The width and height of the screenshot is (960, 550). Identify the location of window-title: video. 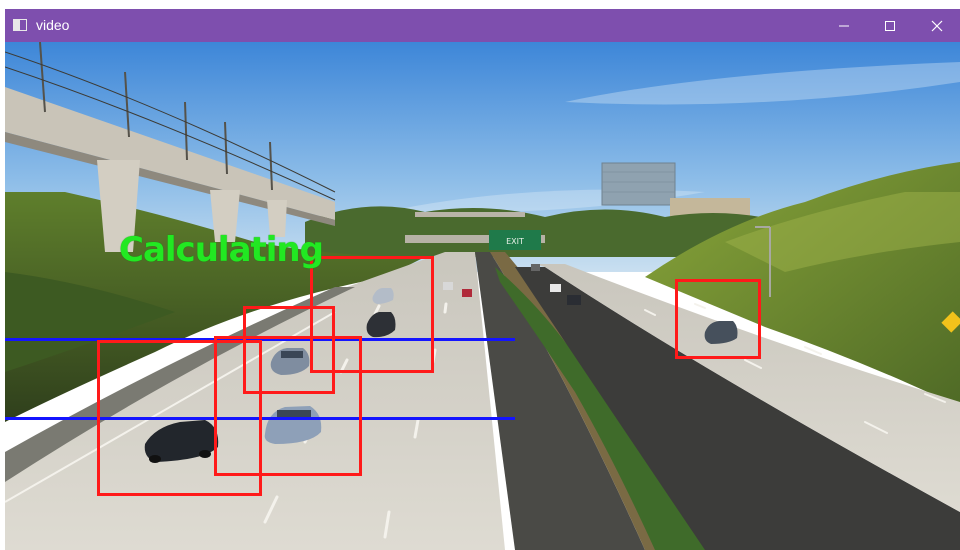
(53, 25).